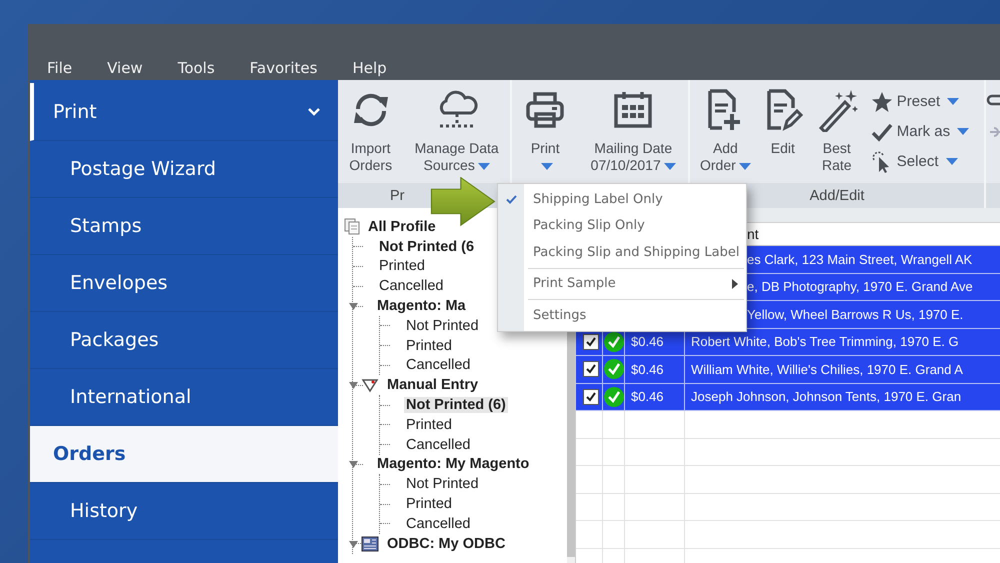  Describe the element at coordinates (131, 397) in the screenshot. I see `sidebar-label: International` at that location.